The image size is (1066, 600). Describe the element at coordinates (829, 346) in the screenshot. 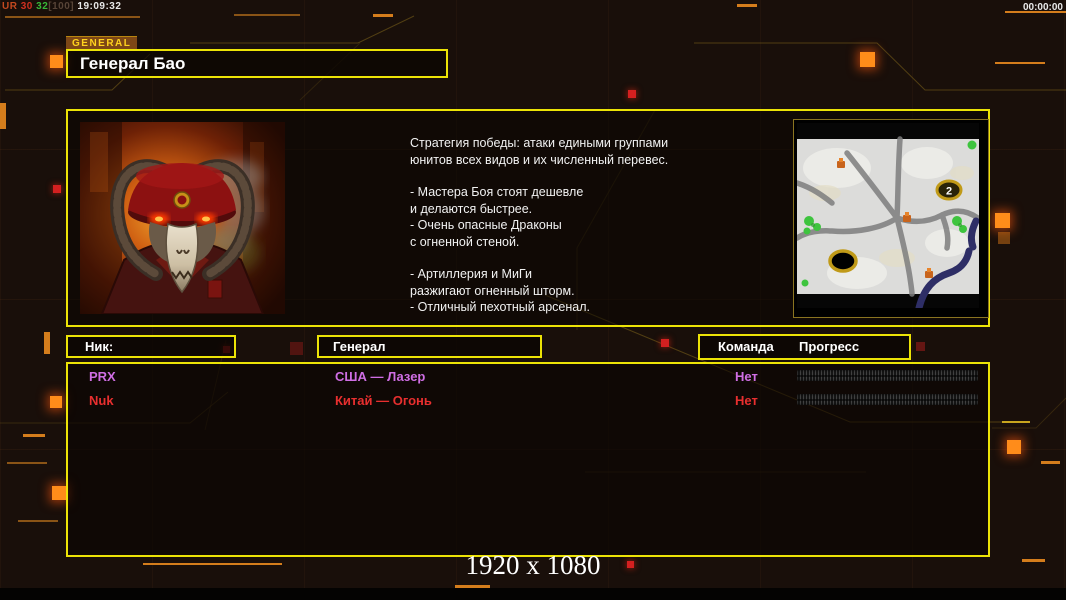

I see `header-progress: Прогресс` at that location.